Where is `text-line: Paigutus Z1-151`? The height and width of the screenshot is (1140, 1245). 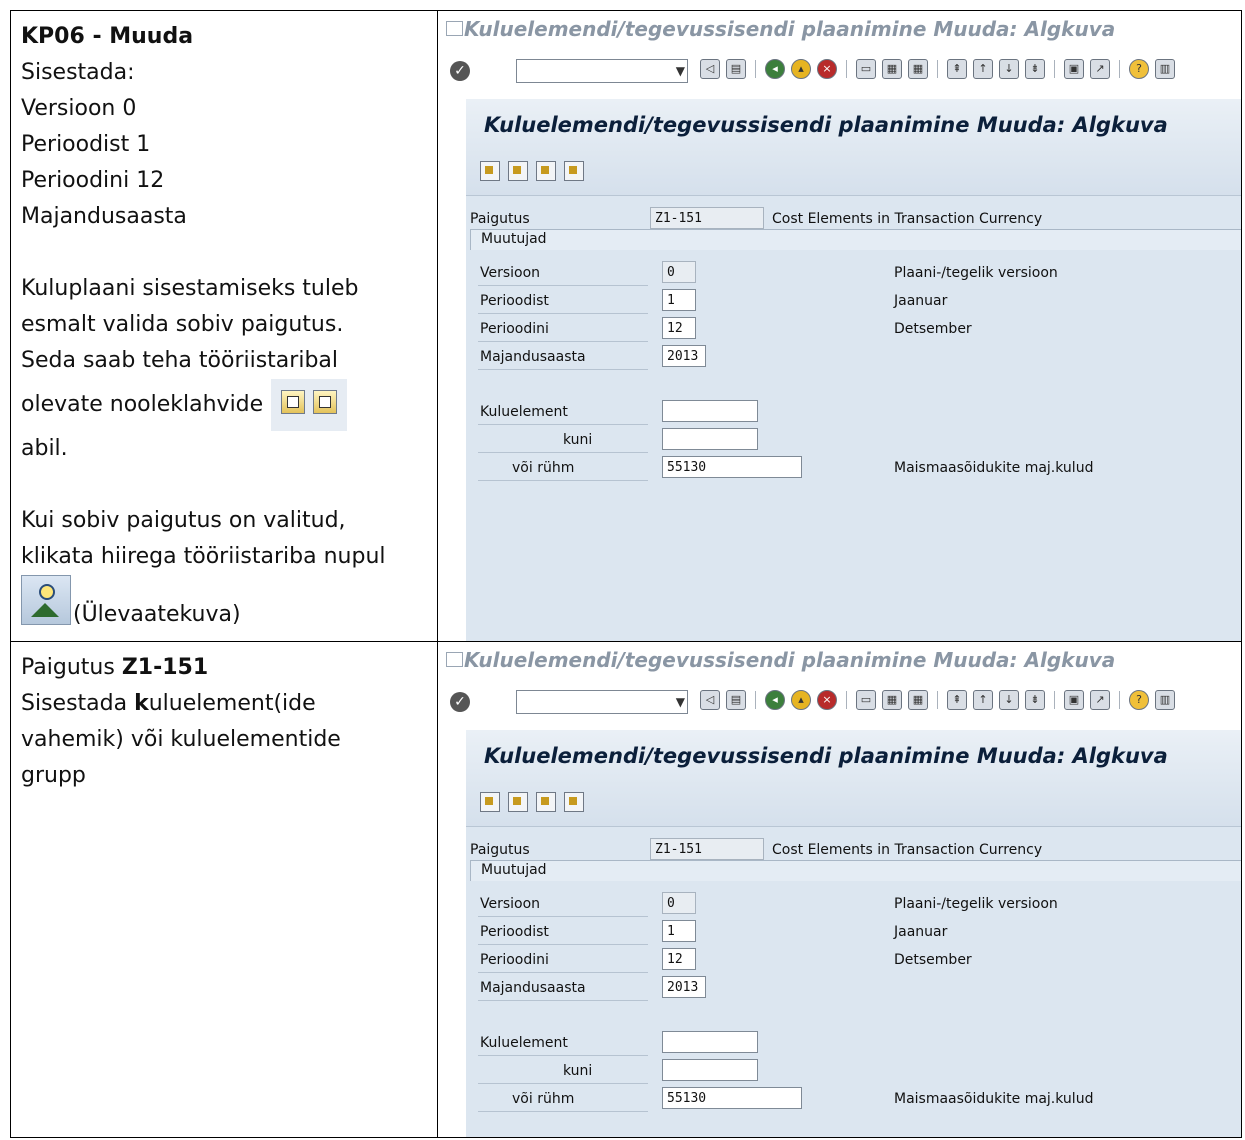
text-line: Paigutus Z1-151 is located at coordinates (225, 668).